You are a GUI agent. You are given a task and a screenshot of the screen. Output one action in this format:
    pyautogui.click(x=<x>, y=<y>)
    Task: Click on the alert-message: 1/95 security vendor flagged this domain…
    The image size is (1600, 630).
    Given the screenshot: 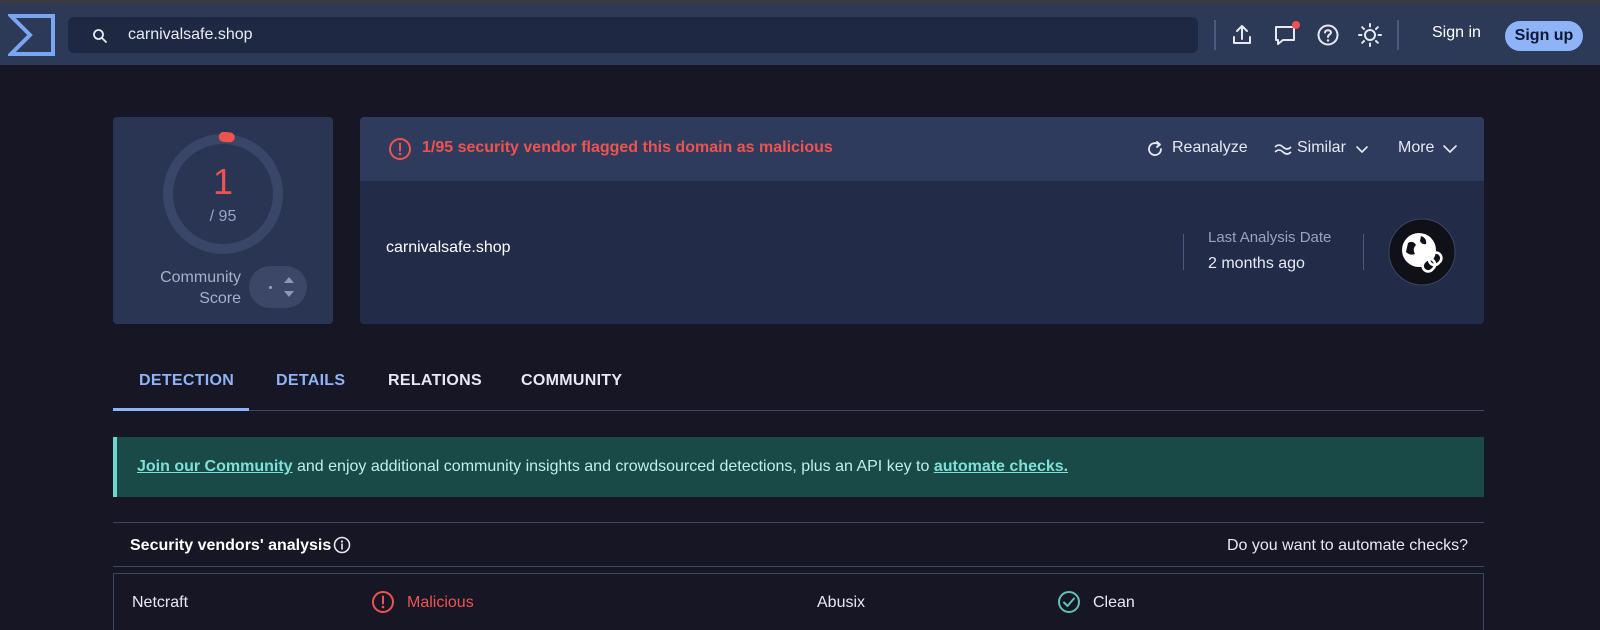 What is the action you would take?
    pyautogui.click(x=627, y=147)
    